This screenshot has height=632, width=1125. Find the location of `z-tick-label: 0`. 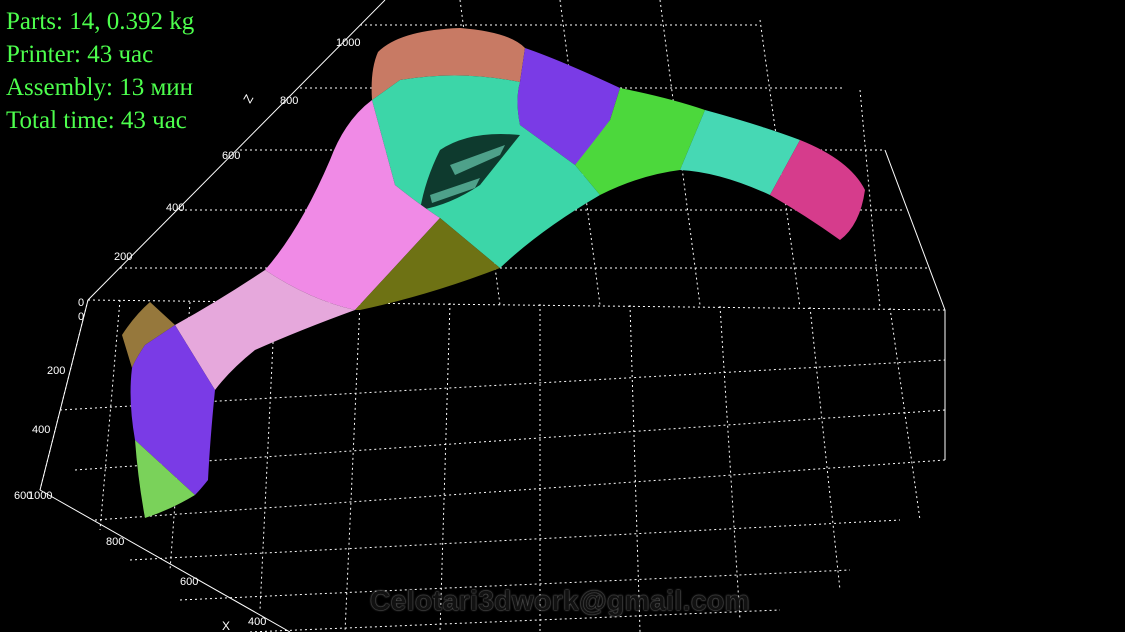

z-tick-label: 0 is located at coordinates (81, 303).